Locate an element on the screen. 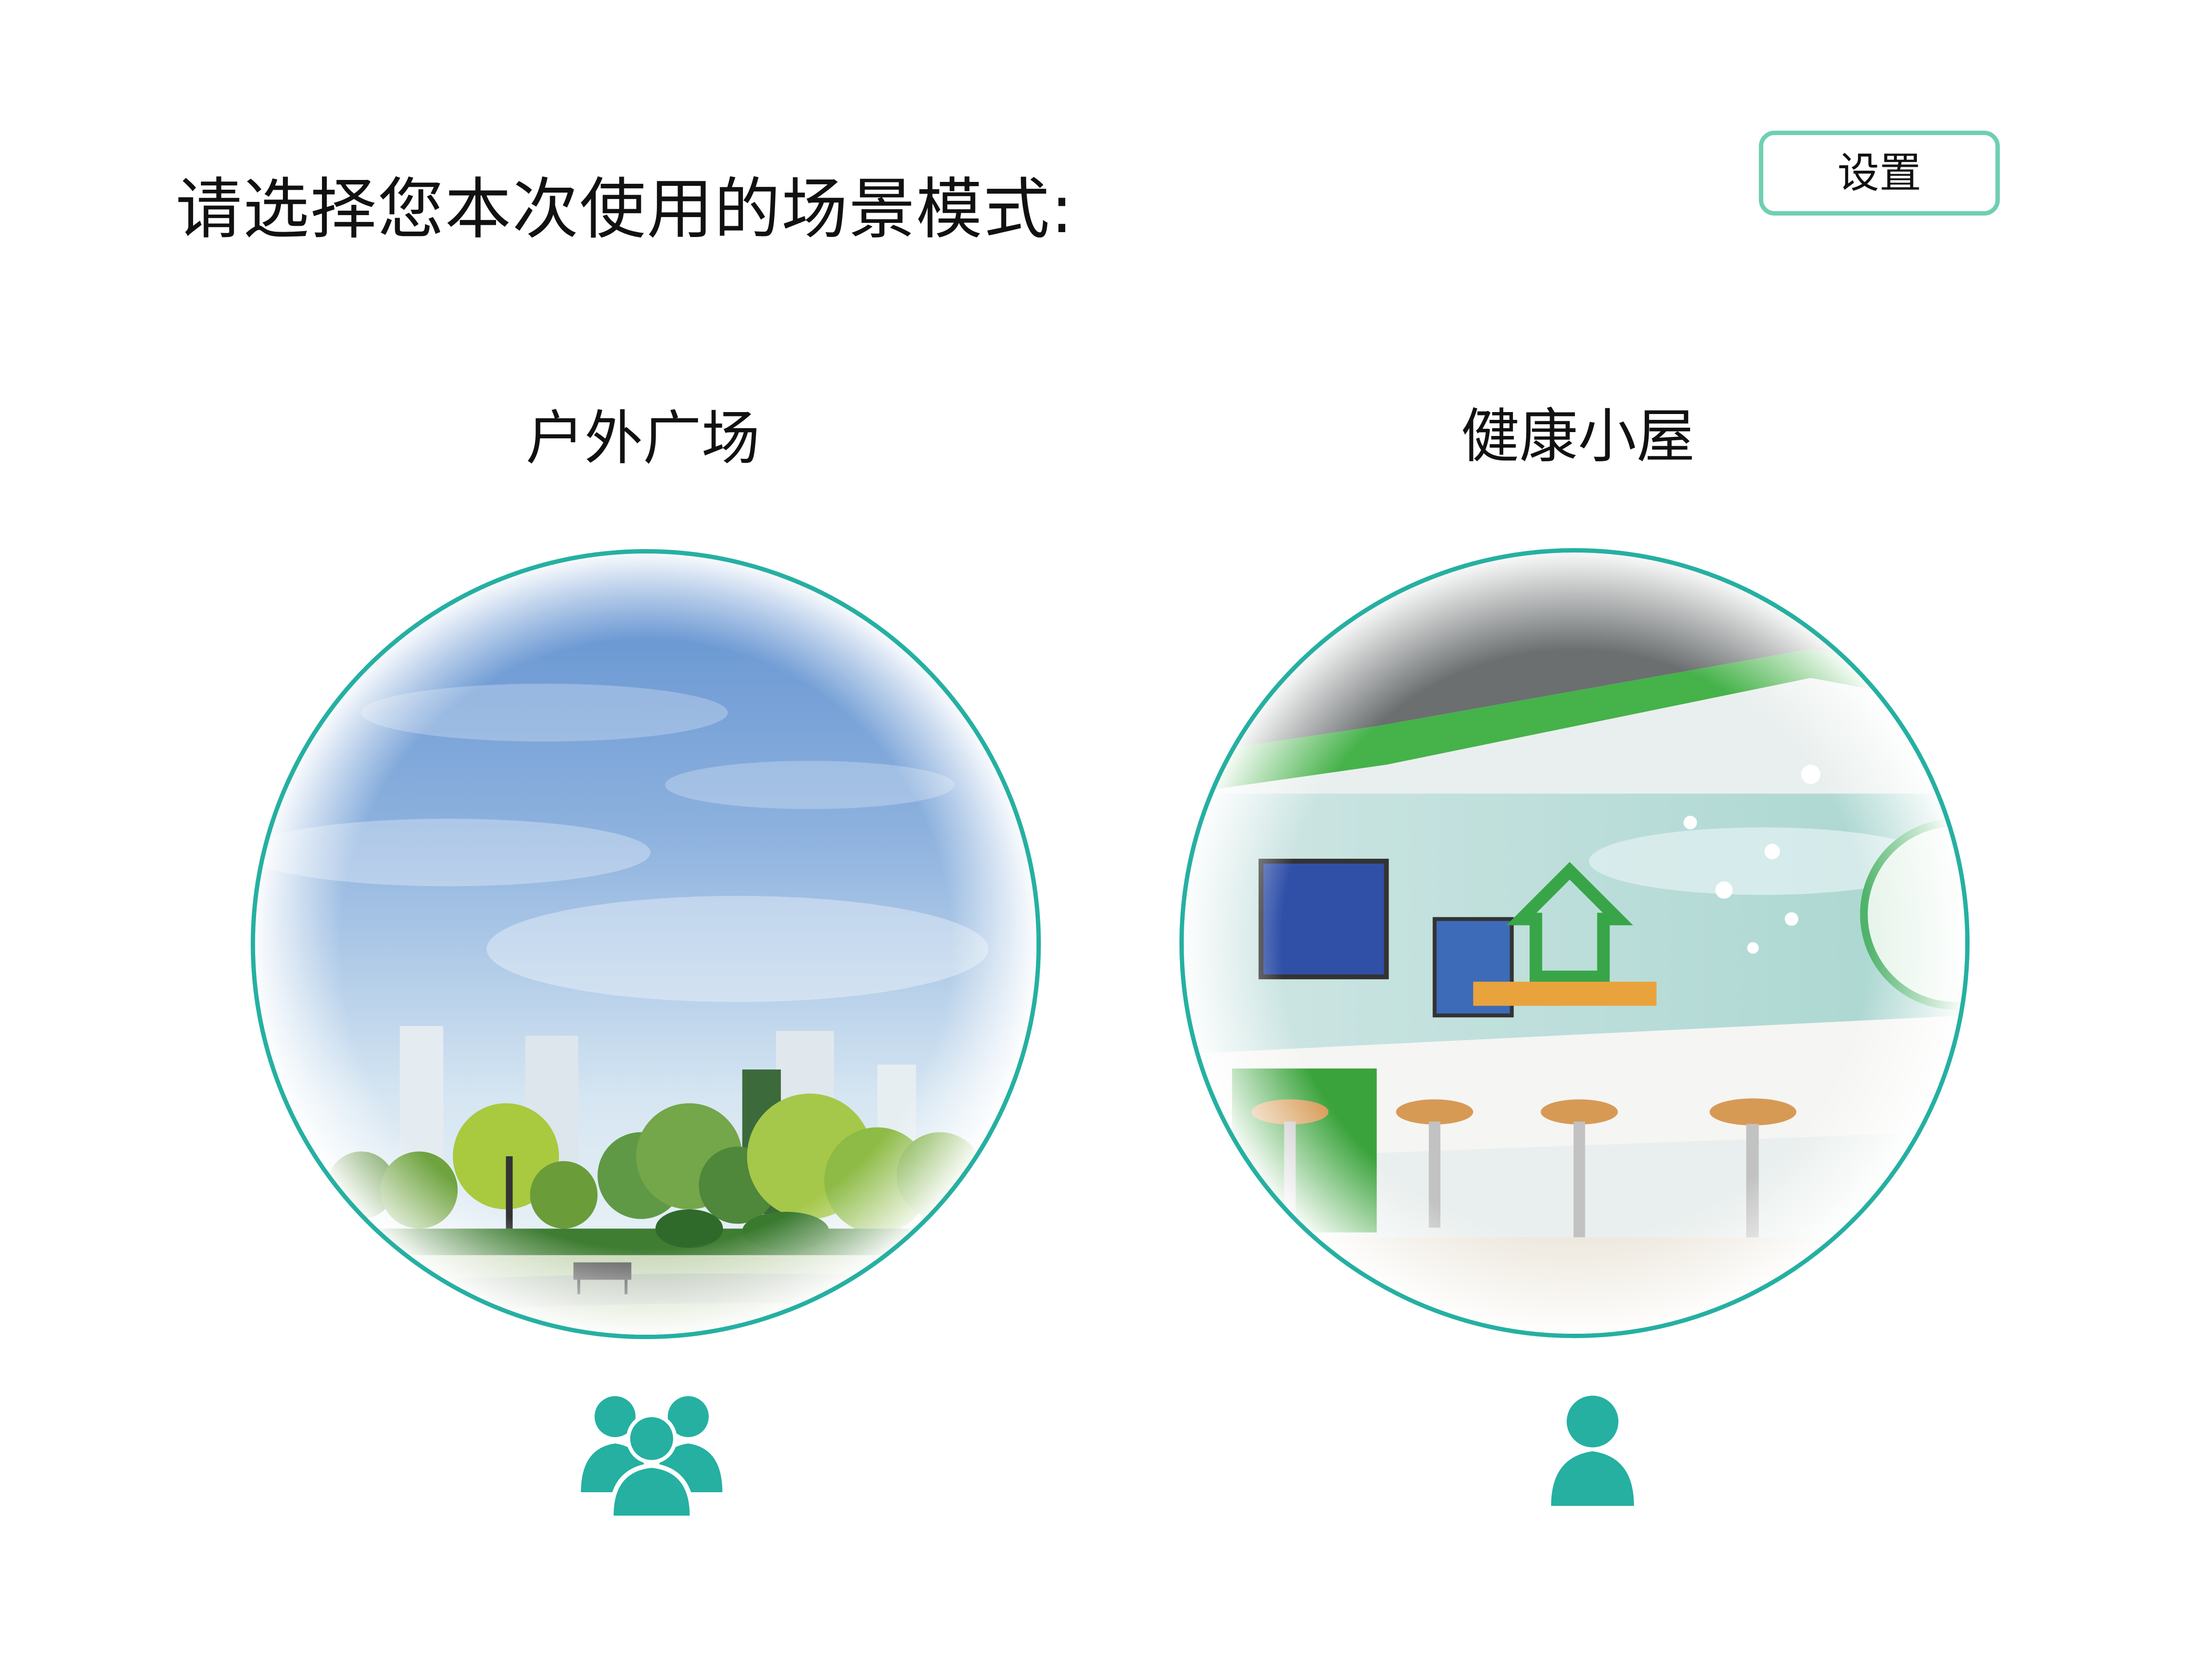 The height and width of the screenshot is (1659, 2212). mode-label-outdoor-plaza: 户外广场 is located at coordinates (643, 439).